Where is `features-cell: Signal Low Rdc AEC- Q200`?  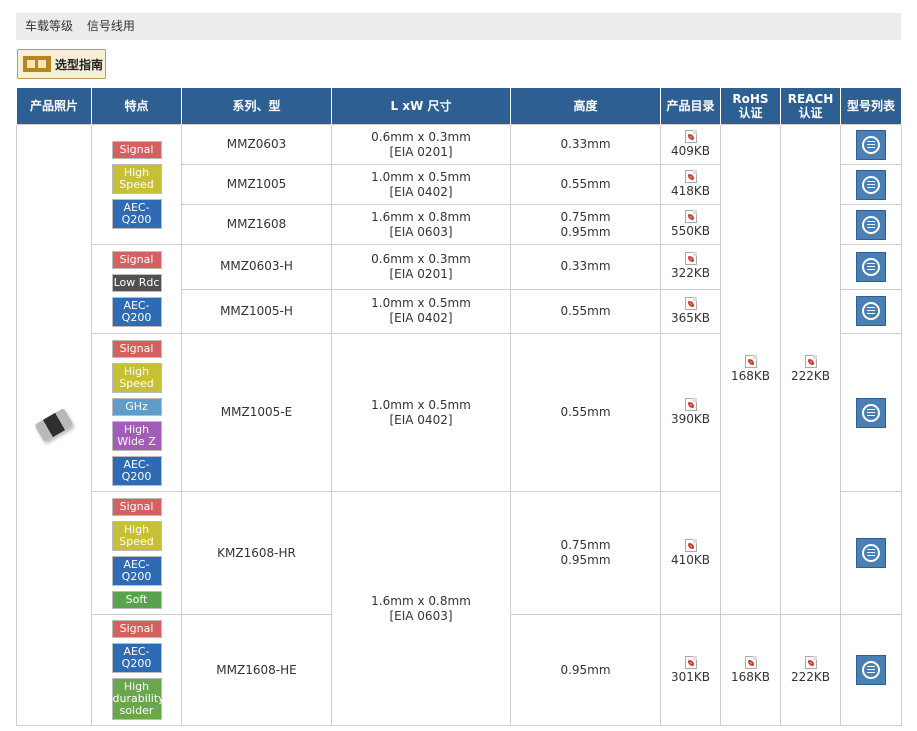 features-cell: Signal Low Rdc AEC- Q200 is located at coordinates (136, 289).